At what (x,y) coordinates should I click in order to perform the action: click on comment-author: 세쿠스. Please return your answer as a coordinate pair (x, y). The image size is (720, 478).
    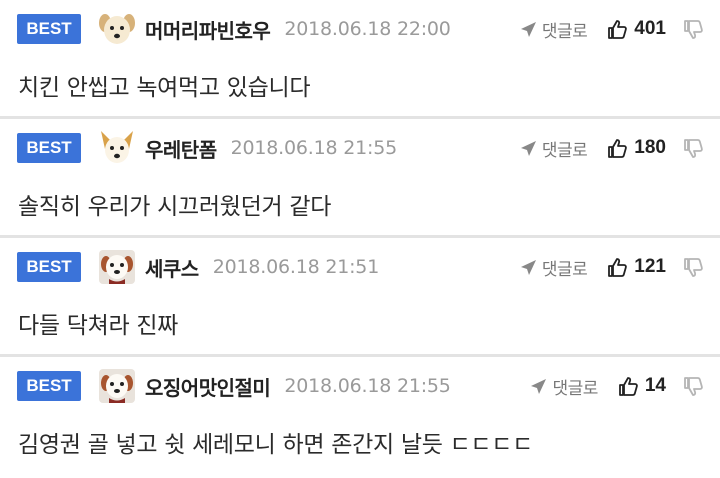
    Looking at the image, I should click on (172, 267).